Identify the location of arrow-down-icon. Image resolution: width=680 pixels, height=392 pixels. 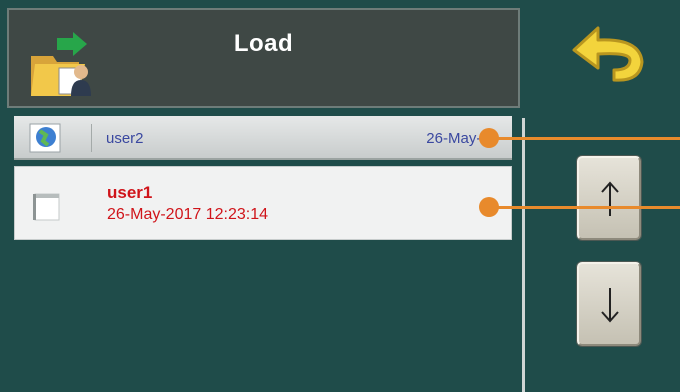
(610, 305).